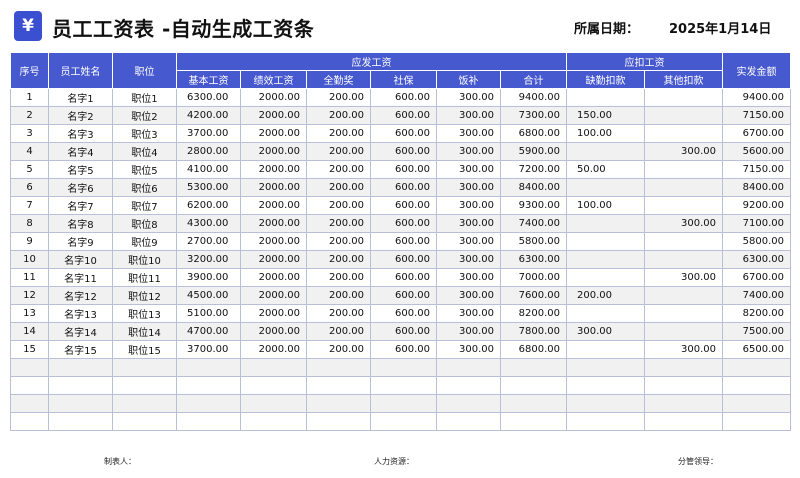  What do you see at coordinates (605, 295) in the screenshot?
I see `cell-absence: 200.00` at bounding box center [605, 295].